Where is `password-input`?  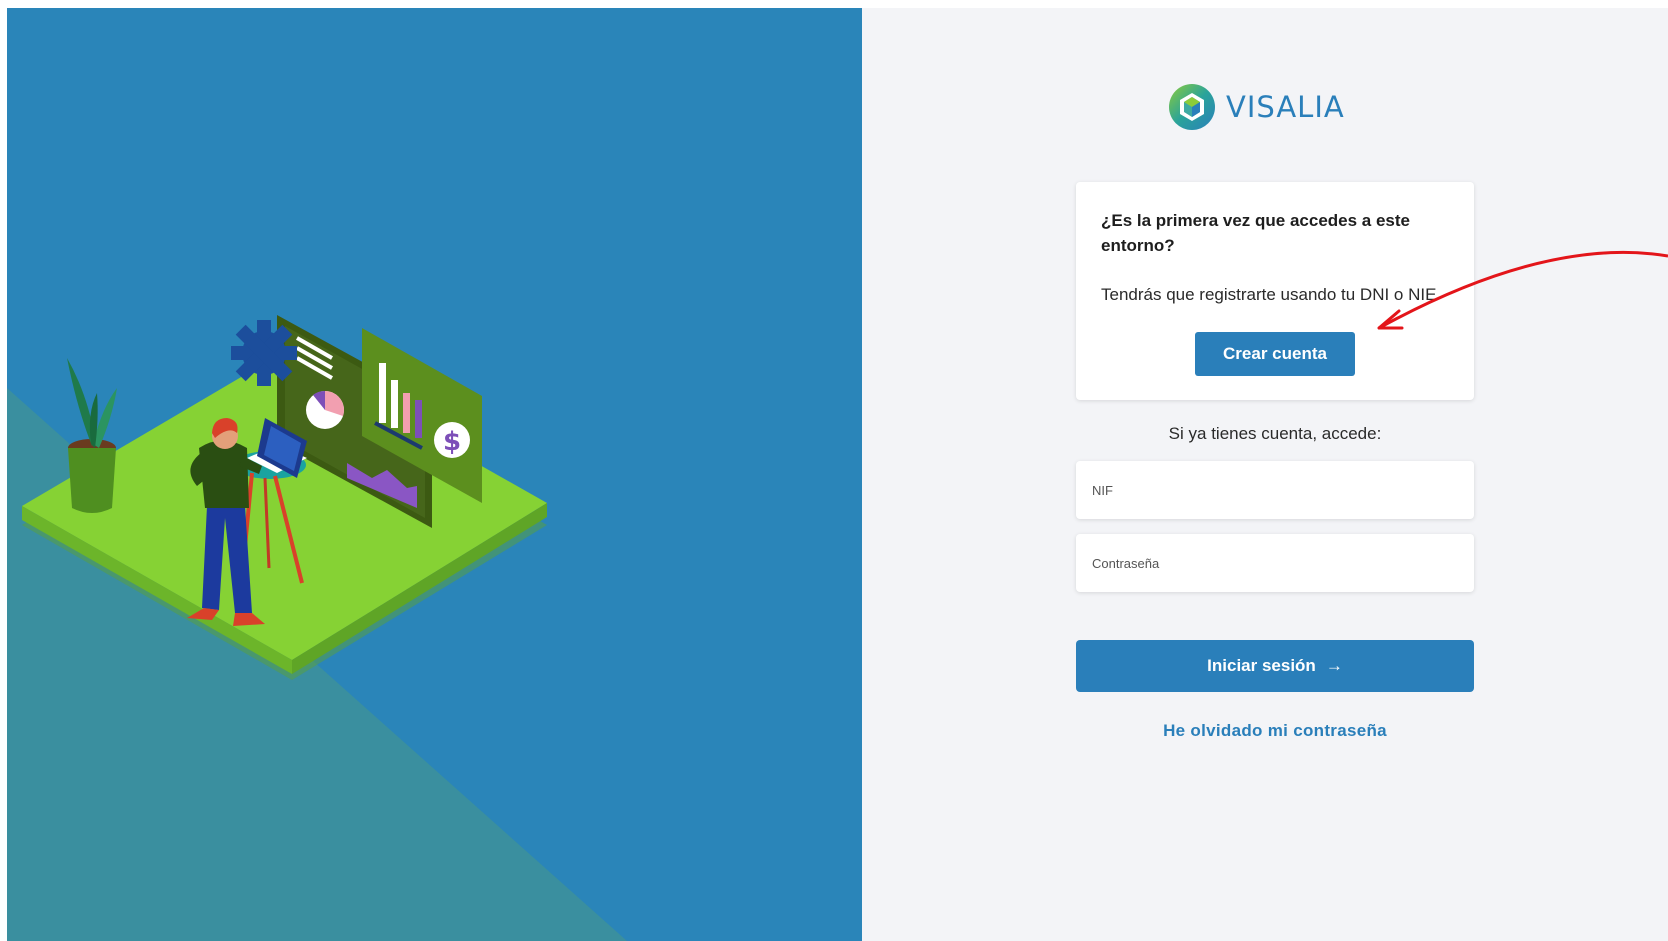 password-input is located at coordinates (1275, 563).